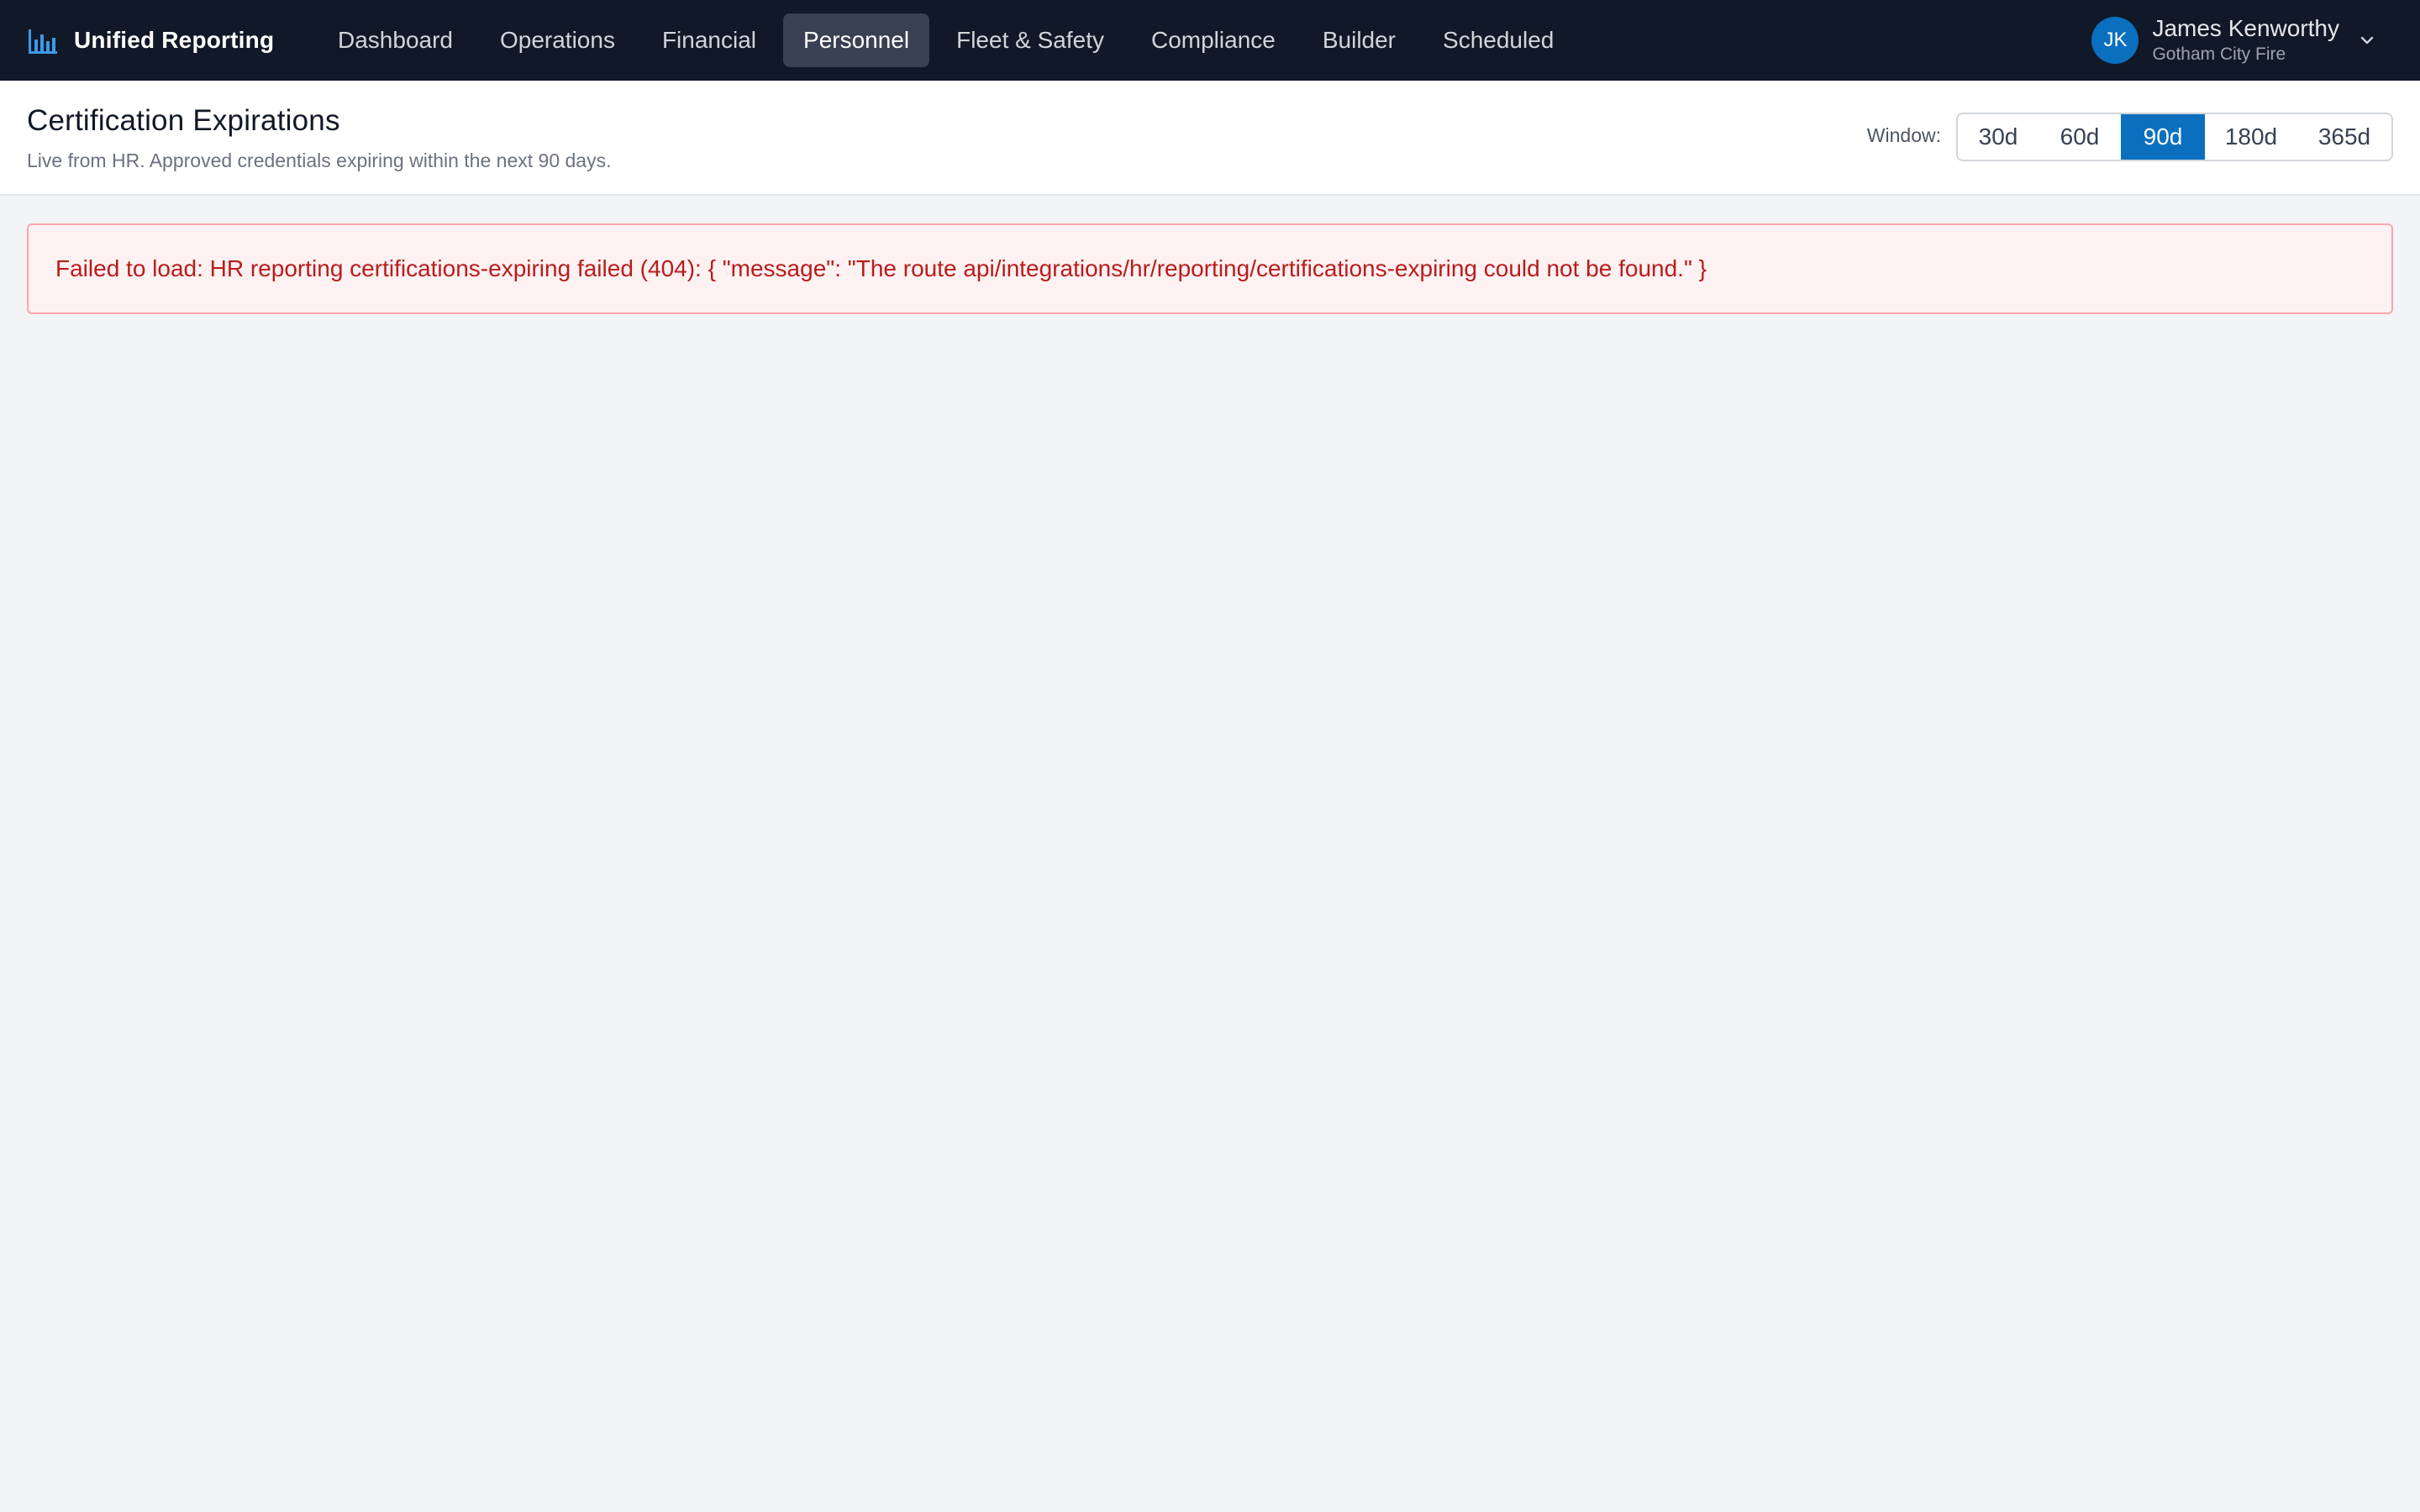 Image resolution: width=2420 pixels, height=1512 pixels. Describe the element at coordinates (2344, 137) in the screenshot. I see `window-option-365d: 365d` at that location.